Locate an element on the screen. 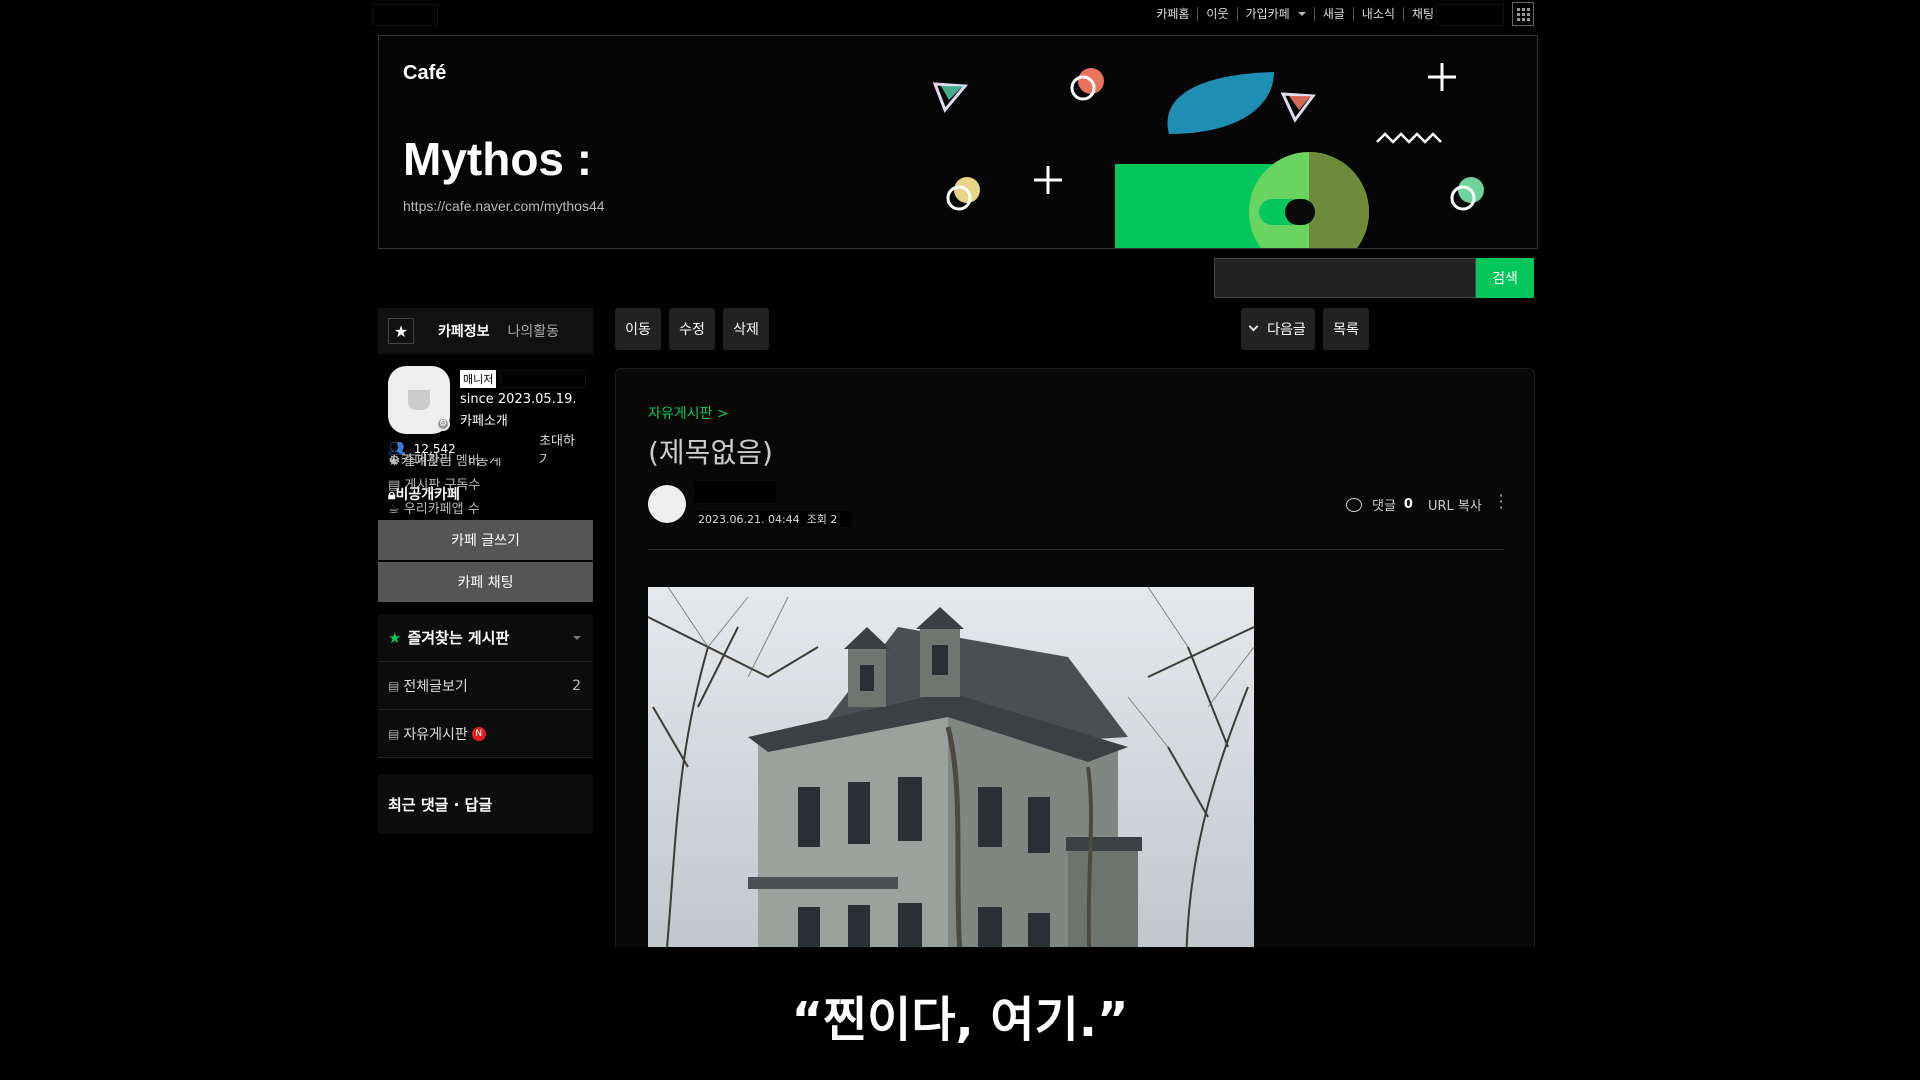  board-label: 자유게시판 is located at coordinates (435, 734).